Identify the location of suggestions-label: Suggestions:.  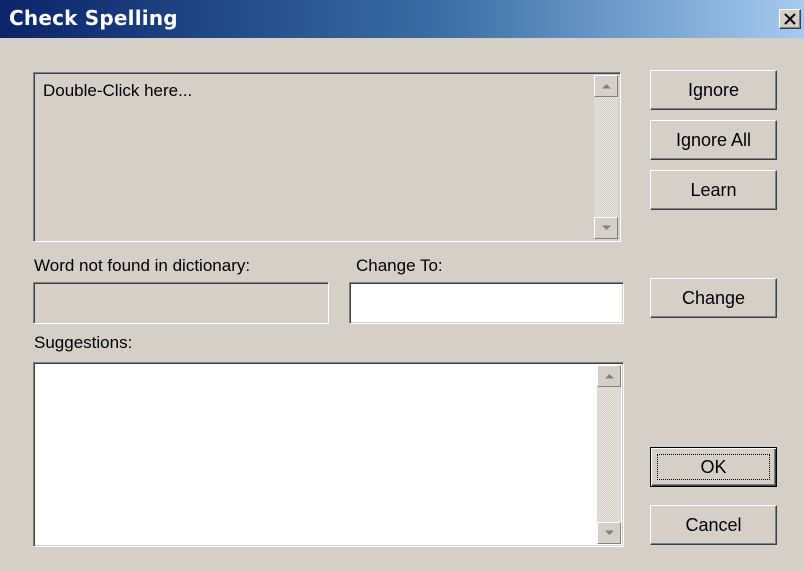
(83, 342).